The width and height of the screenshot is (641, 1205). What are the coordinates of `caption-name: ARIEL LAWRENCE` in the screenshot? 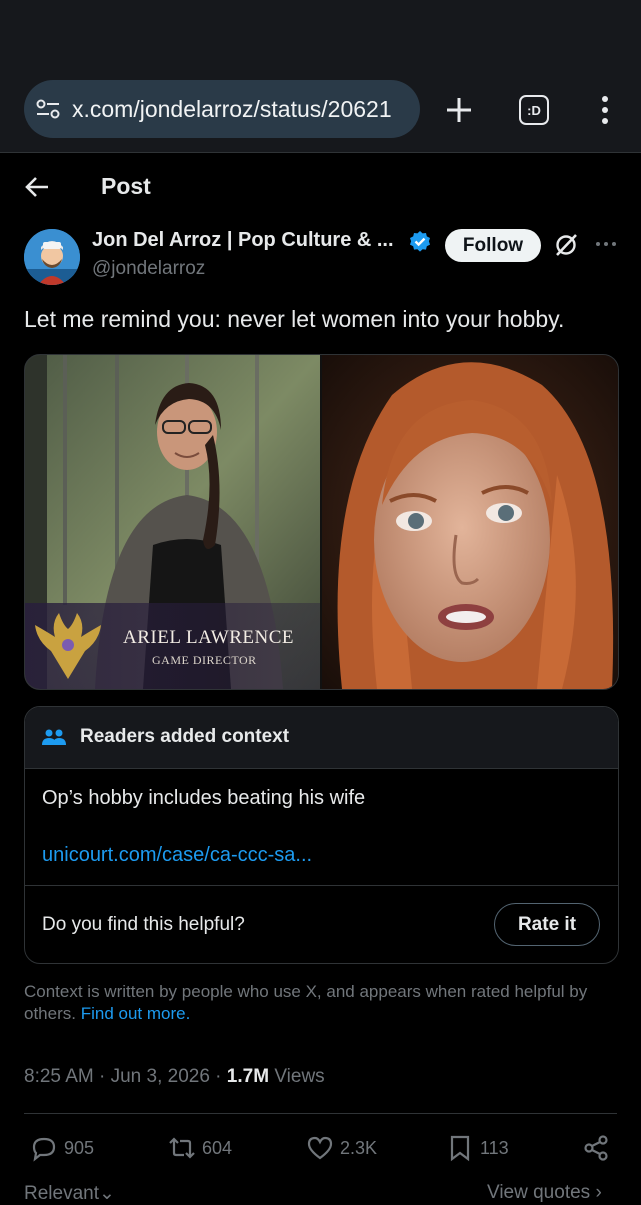 It's located at (208, 637).